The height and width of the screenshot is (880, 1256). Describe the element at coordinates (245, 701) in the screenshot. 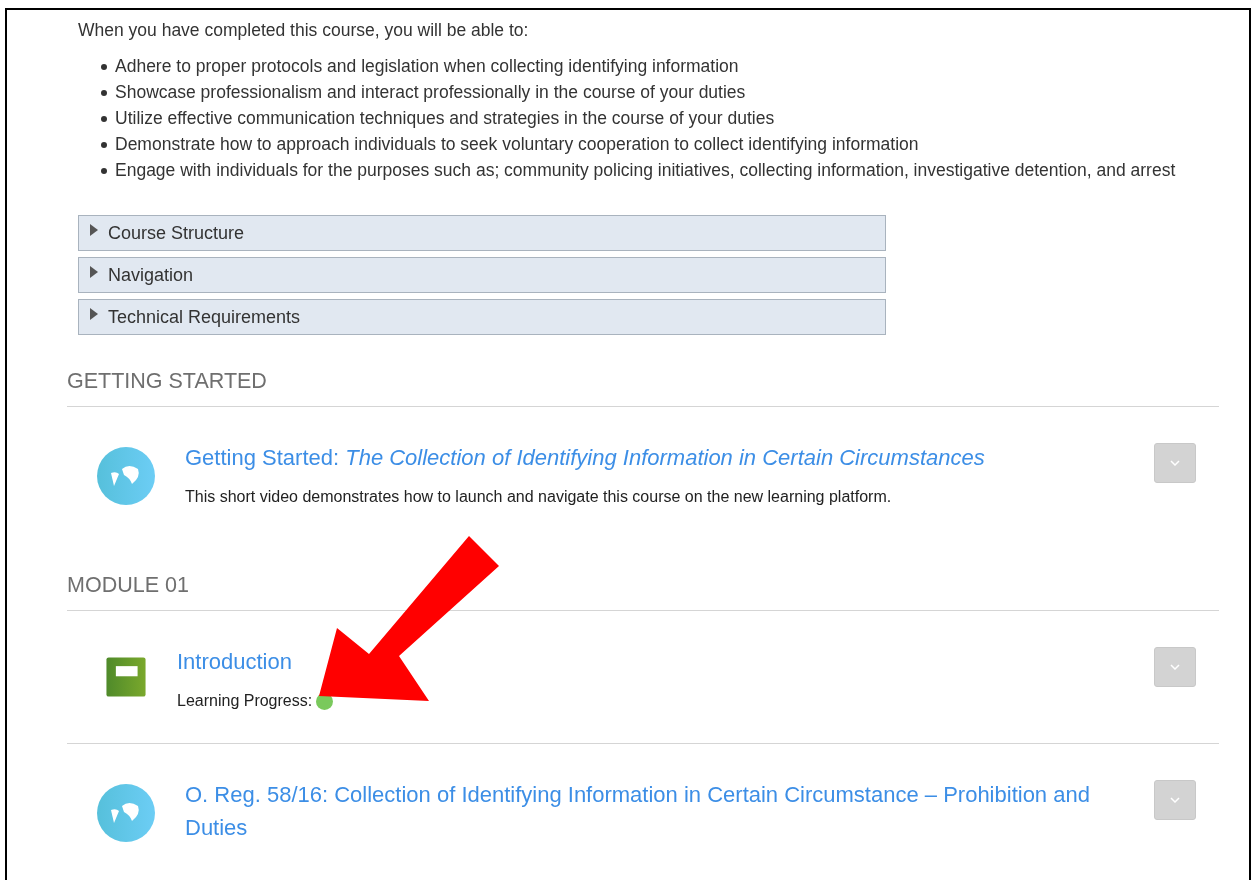

I see `progress-label: Learning Progress:` at that location.